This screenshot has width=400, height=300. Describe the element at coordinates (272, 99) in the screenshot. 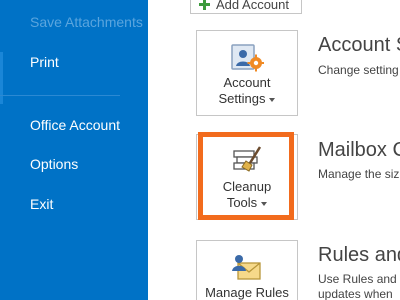

I see `dropdown-caret-icon` at that location.